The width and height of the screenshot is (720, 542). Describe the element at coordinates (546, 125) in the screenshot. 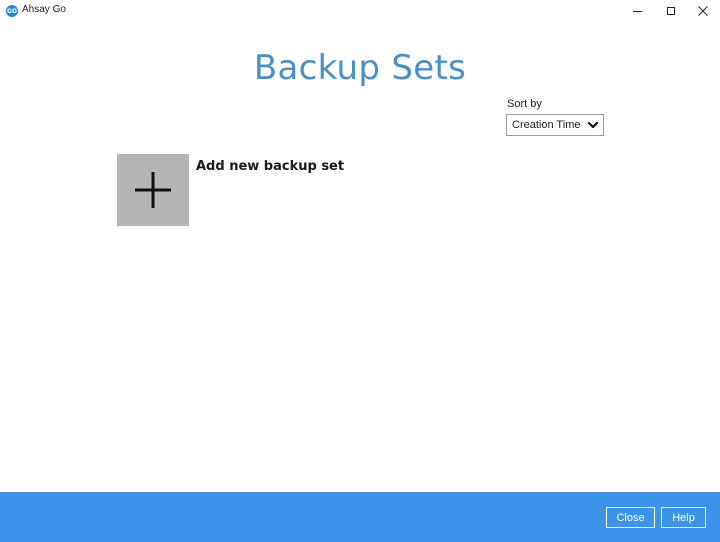

I see `sort-by-selected-value: Creation Time` at that location.